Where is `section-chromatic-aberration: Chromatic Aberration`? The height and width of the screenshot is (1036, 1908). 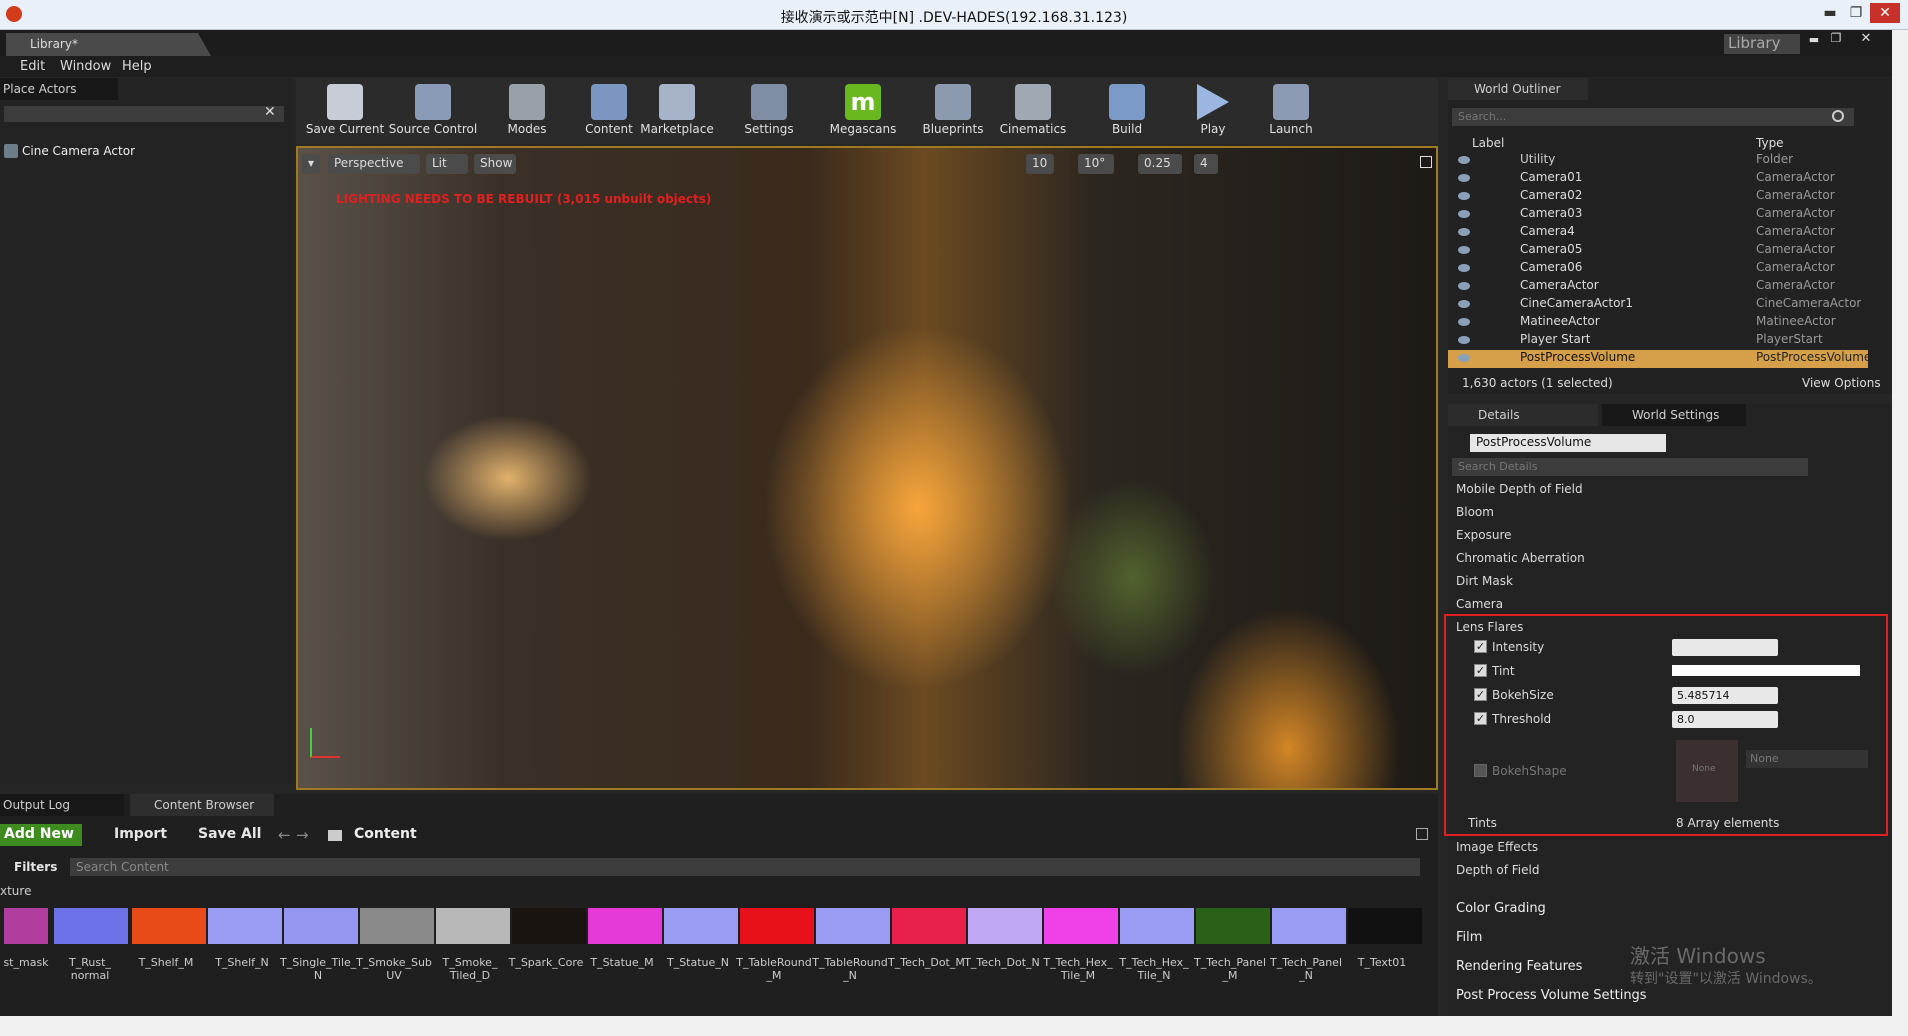
section-chromatic-aberration: Chromatic Aberration is located at coordinates (1520, 558).